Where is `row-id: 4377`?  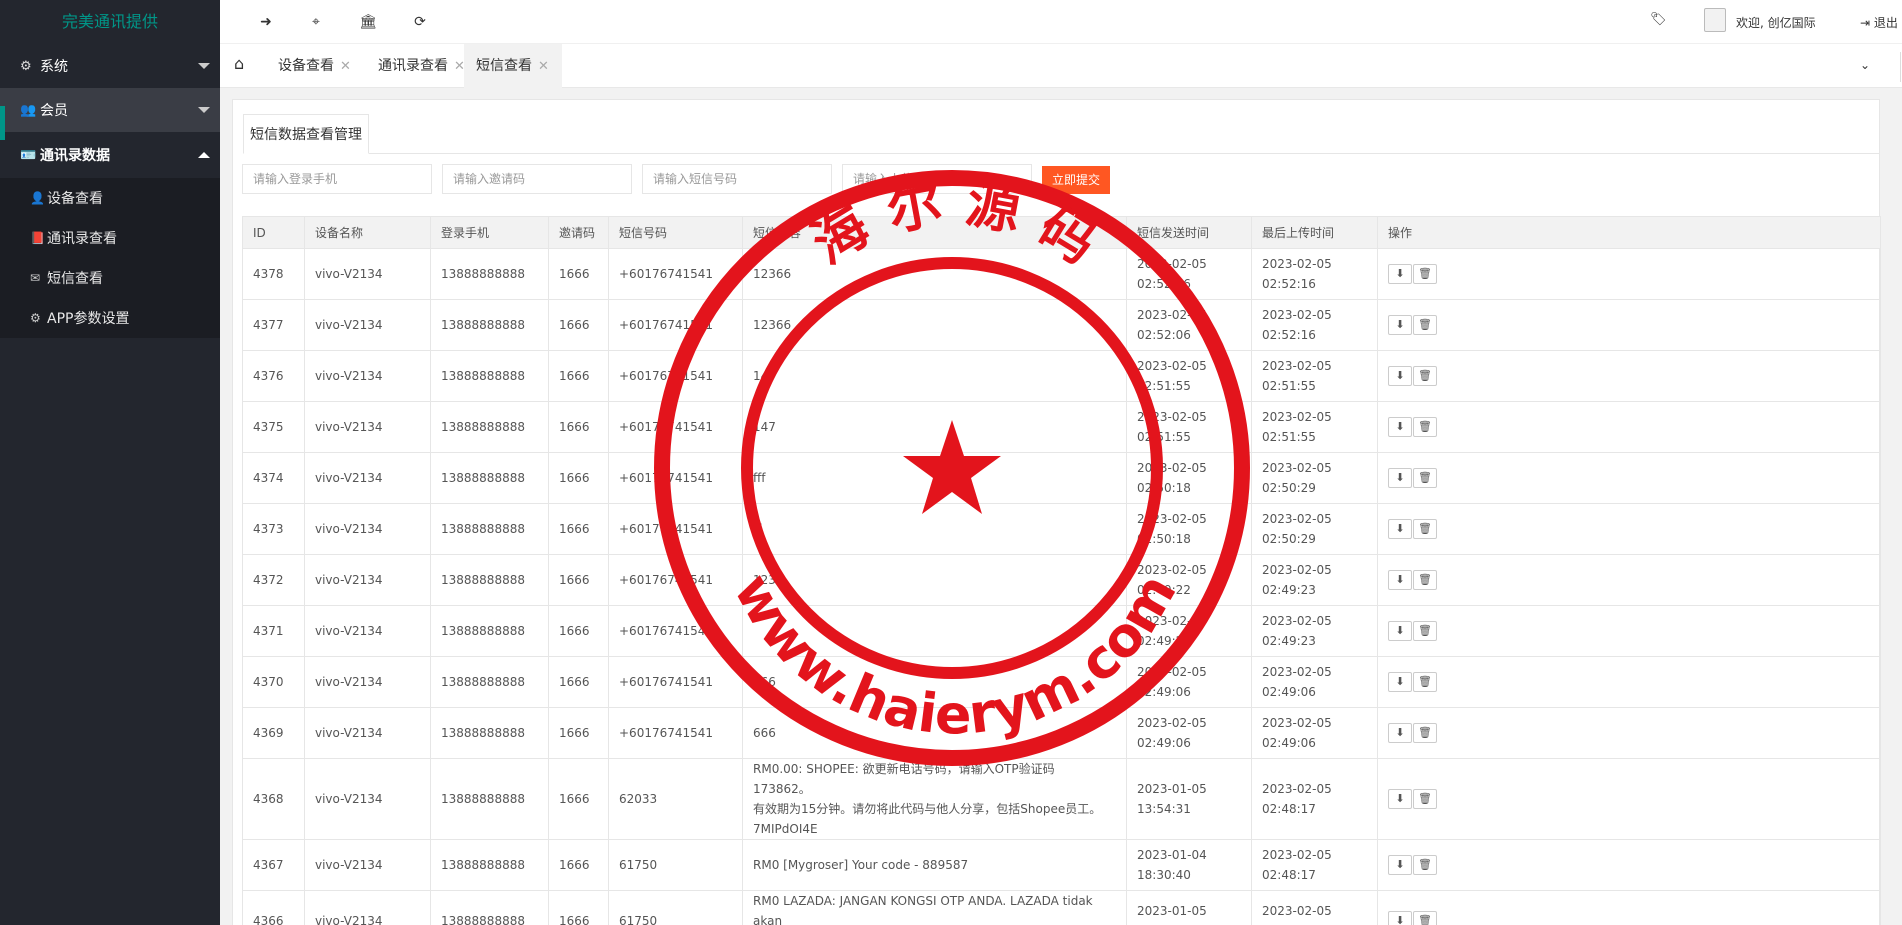
row-id: 4377 is located at coordinates (273, 325).